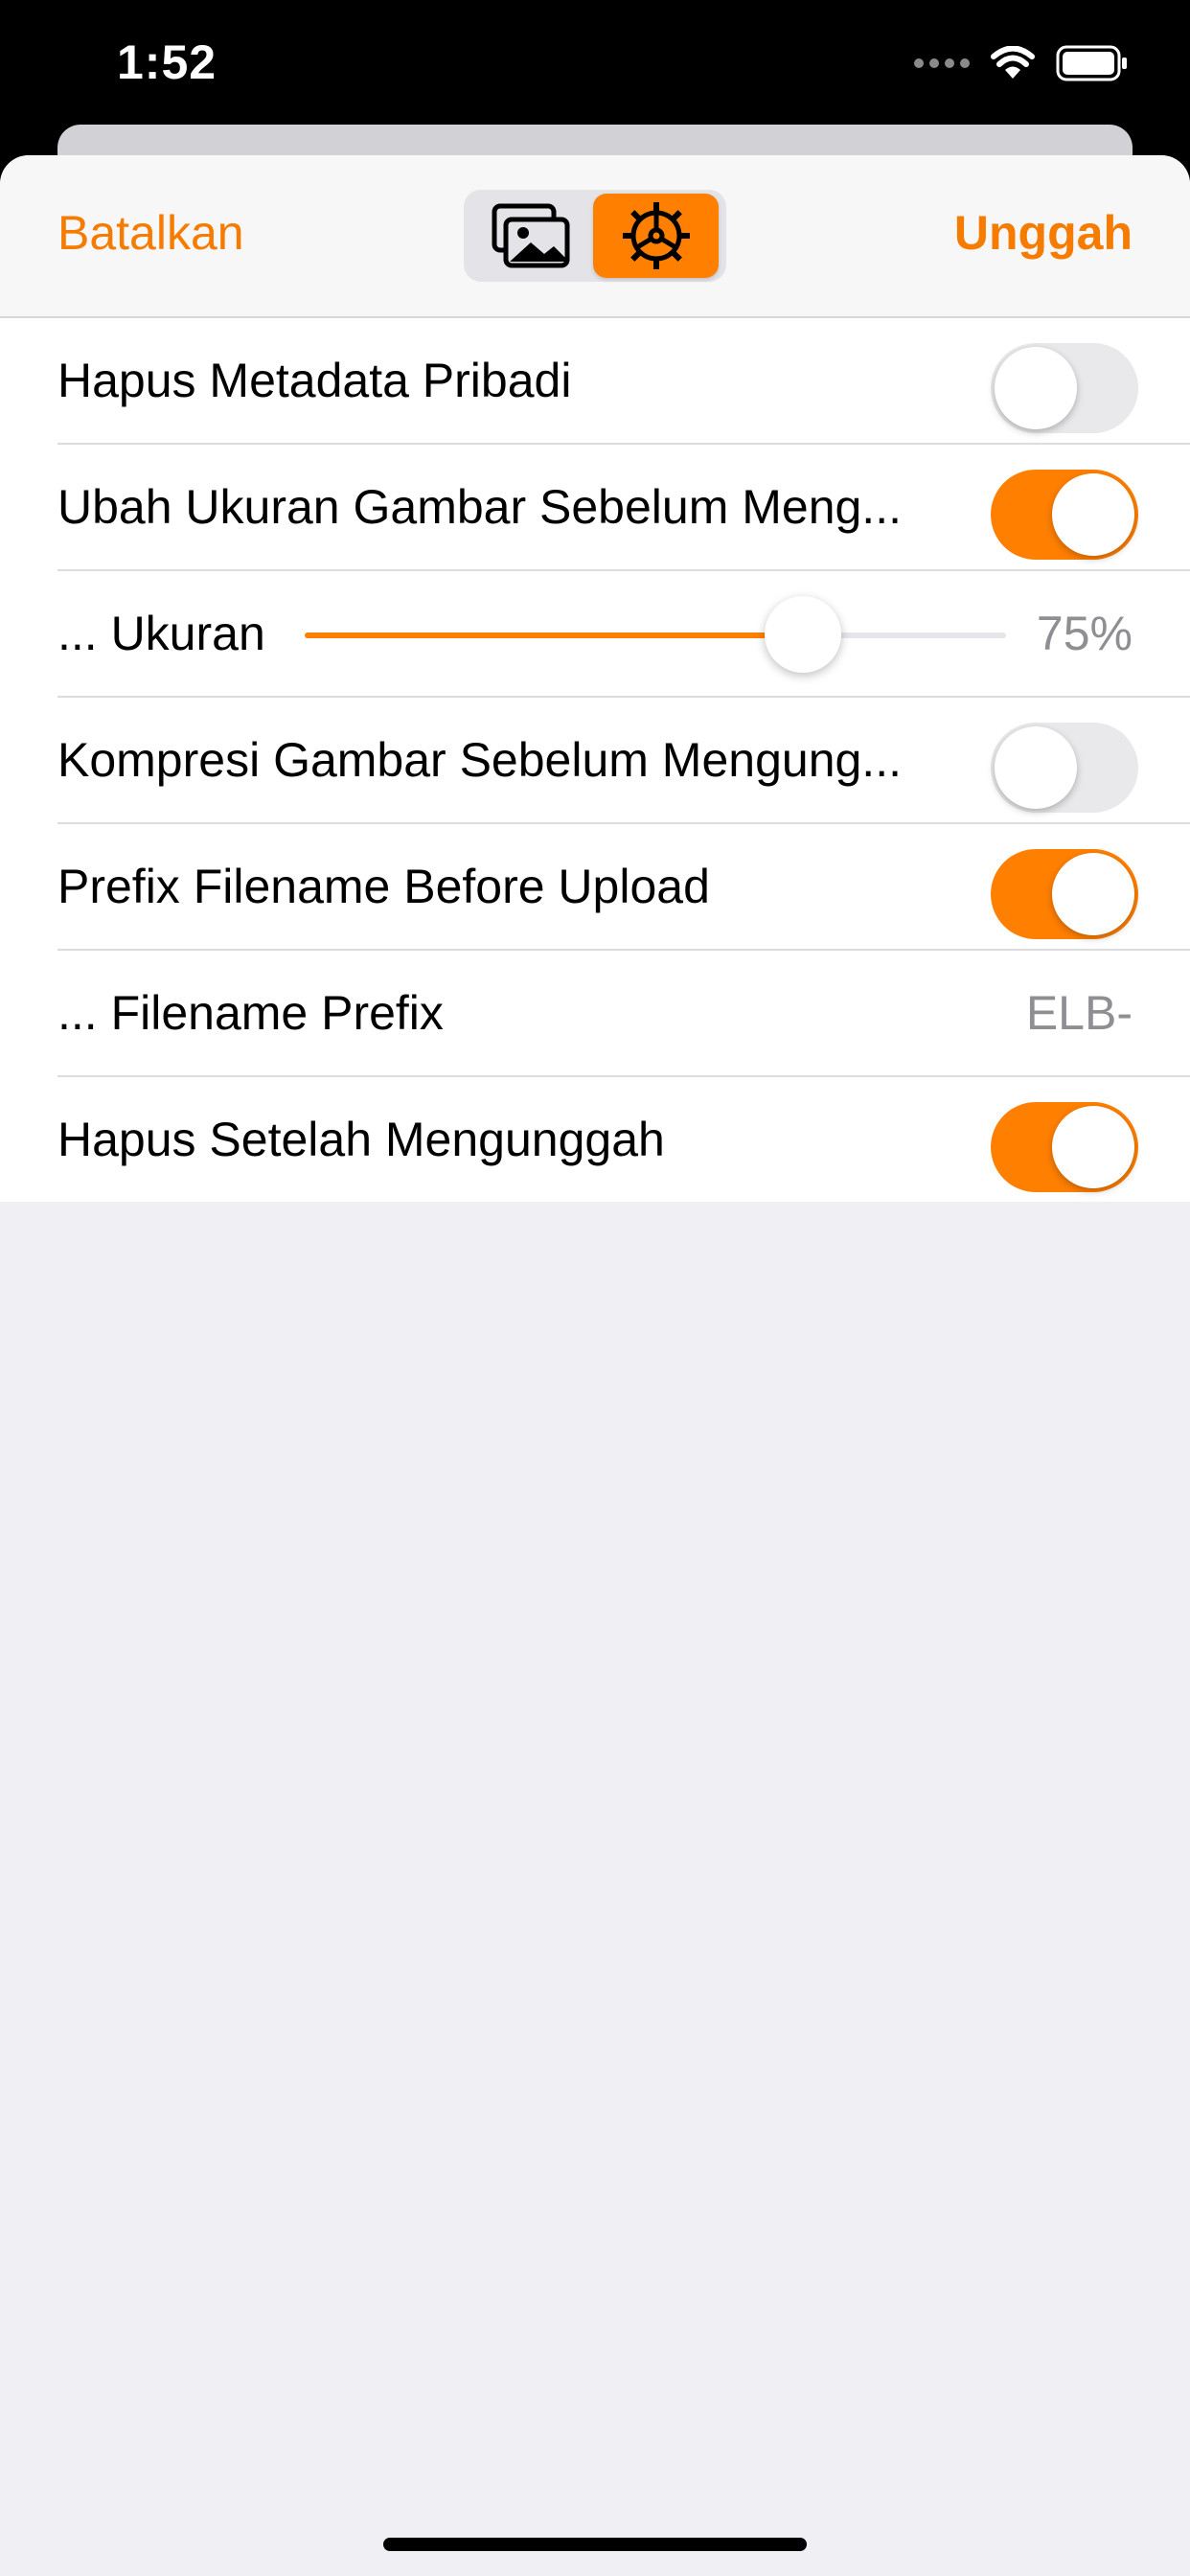  I want to click on row-delete-after-upload: Hapus Setelah Mengunggah, so click(623, 1139).